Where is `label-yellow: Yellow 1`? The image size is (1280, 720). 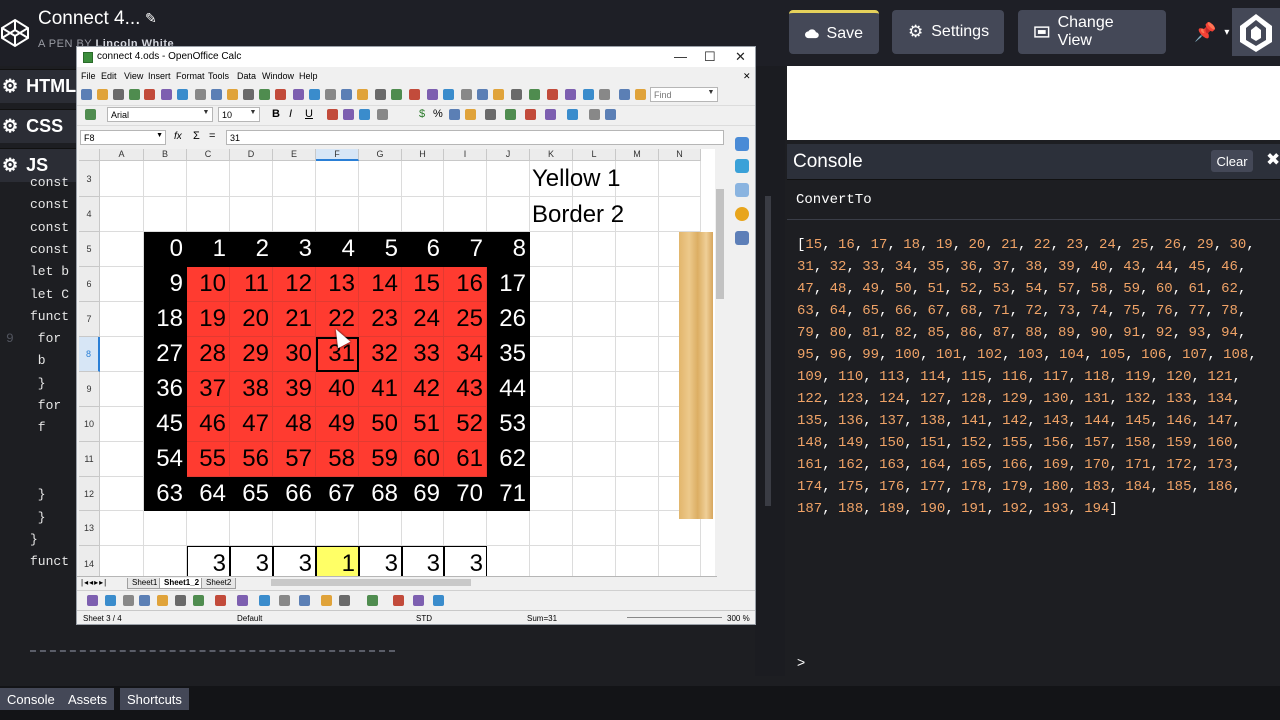
label-yellow: Yellow 1 is located at coordinates (576, 179).